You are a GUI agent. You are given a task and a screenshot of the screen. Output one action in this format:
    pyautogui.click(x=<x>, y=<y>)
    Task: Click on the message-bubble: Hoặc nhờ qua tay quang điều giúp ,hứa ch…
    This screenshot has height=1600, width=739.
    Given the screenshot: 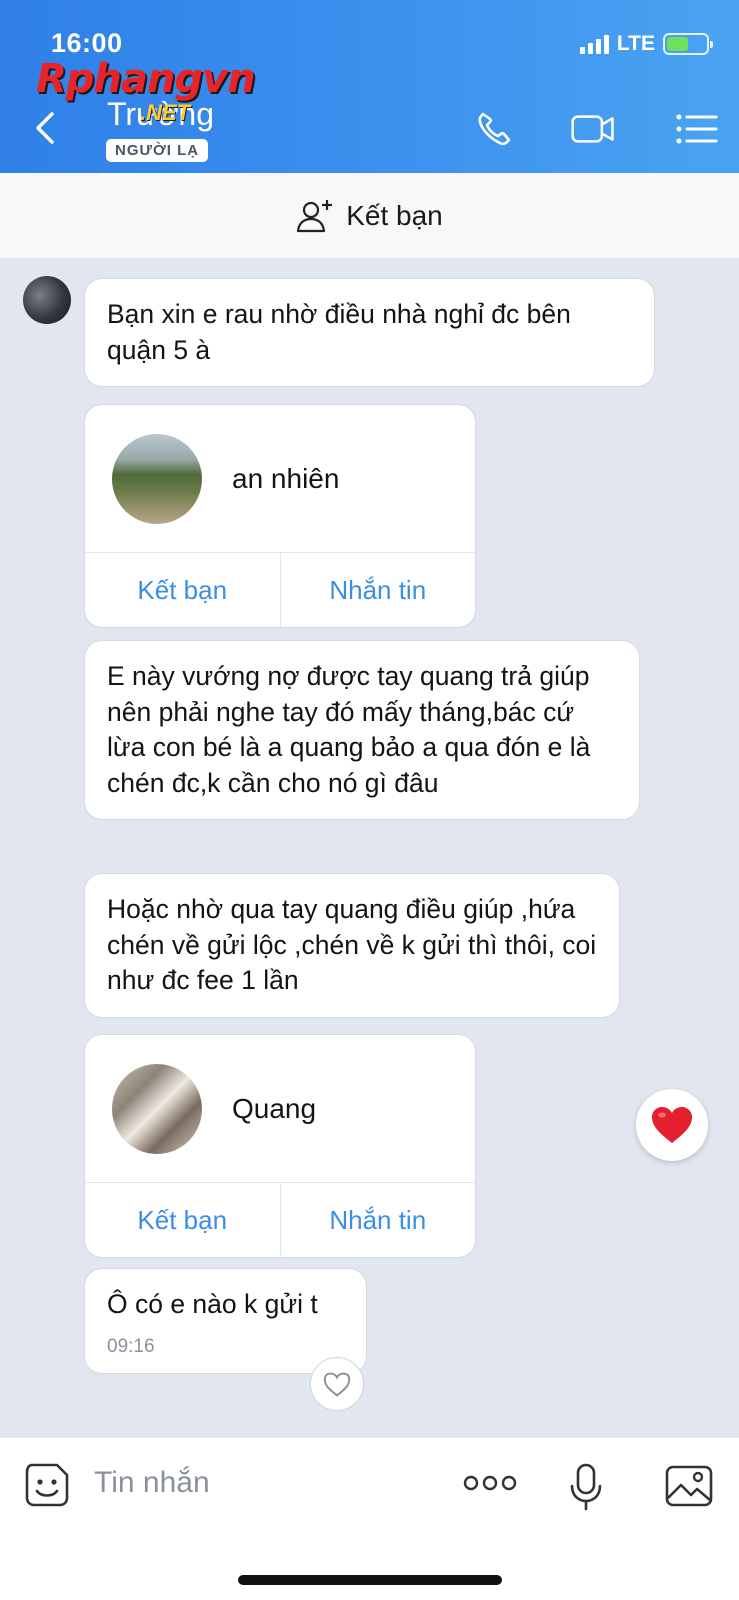 What is the action you would take?
    pyautogui.click(x=352, y=945)
    